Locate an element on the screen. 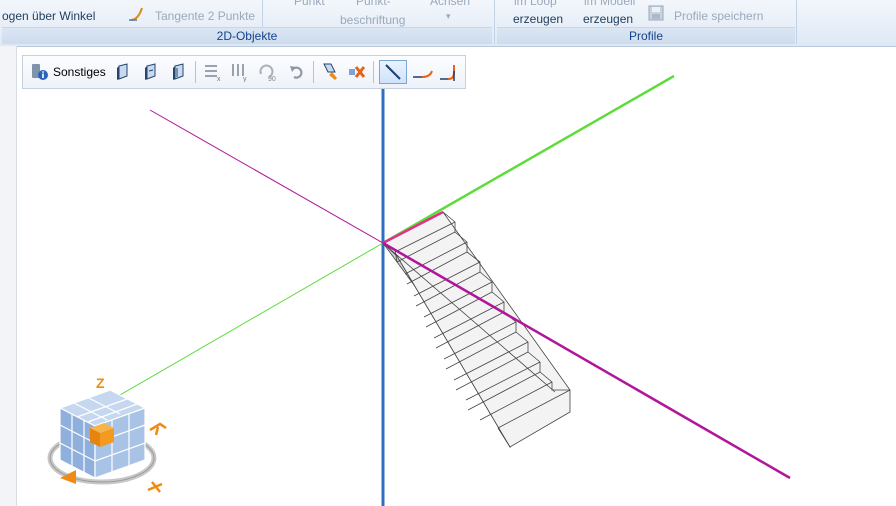  rotate-90-icon: 90 is located at coordinates (267, 73).